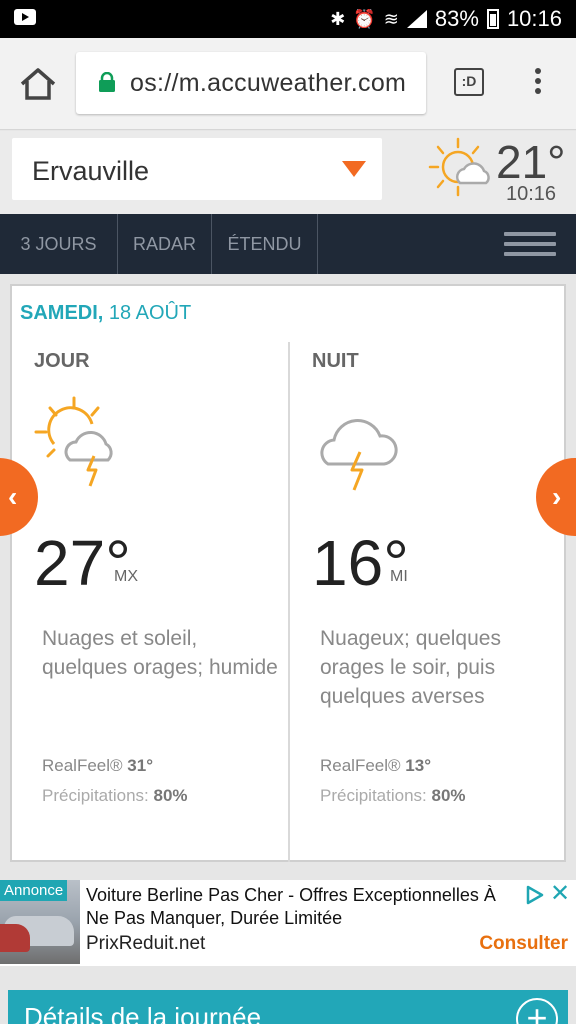  I want to click on bluetooth-icon: ✱, so click(338, 19).